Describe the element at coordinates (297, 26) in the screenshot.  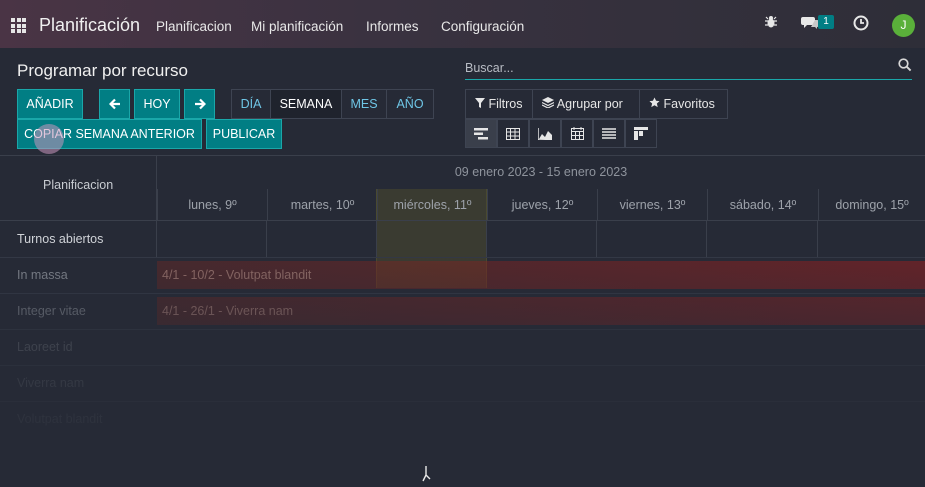
I see `menu-mi-planificacion: Mi planificación` at that location.